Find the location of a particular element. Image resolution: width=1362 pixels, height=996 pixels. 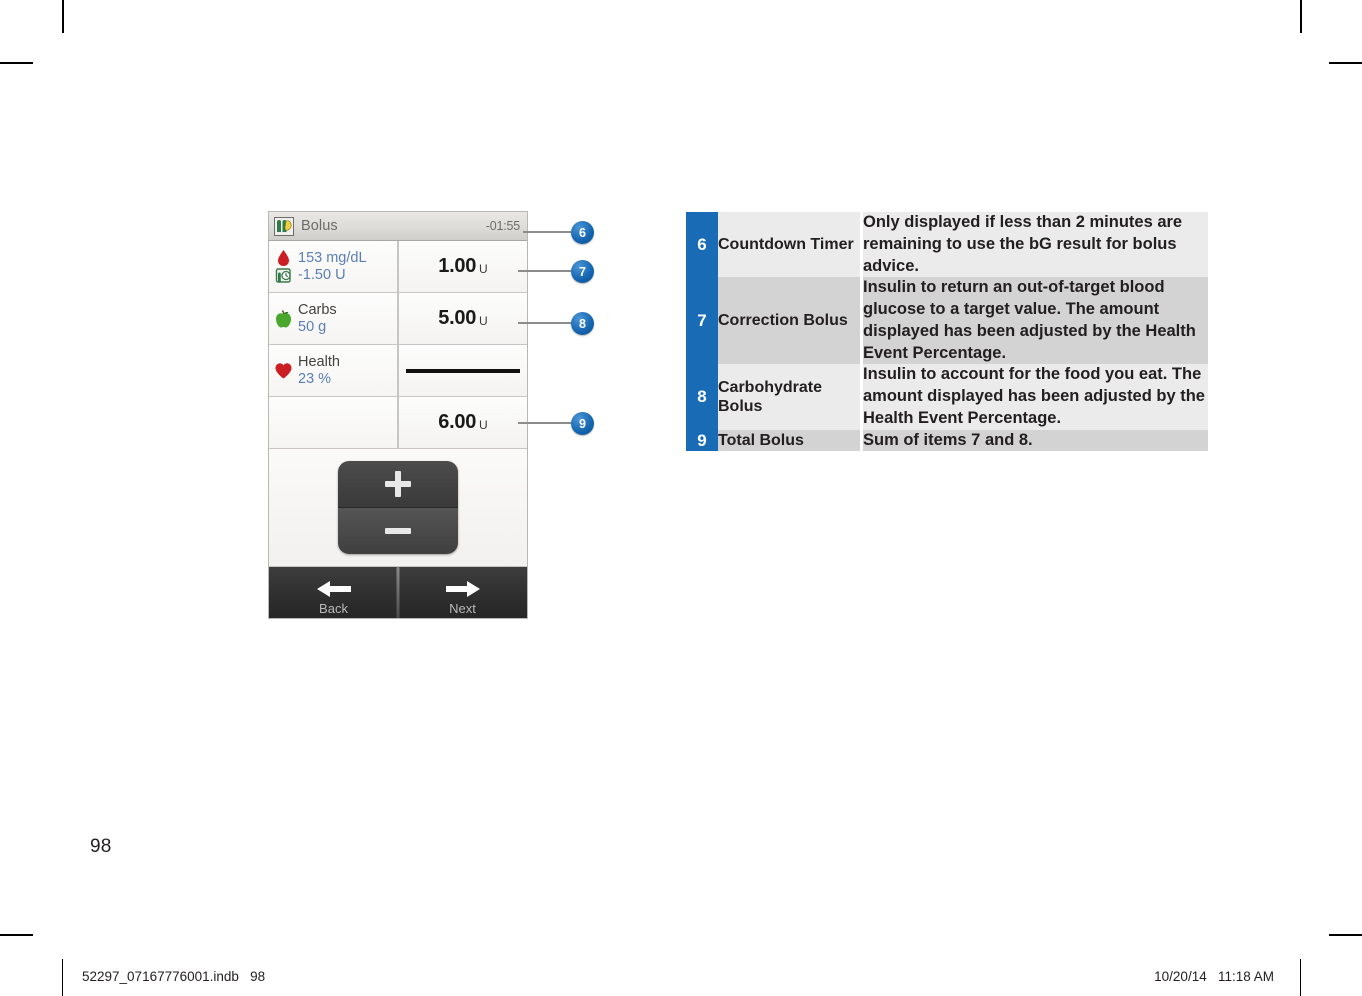

bolus-row-bg: 153 mg/dL -1.50 U 1.00 U is located at coordinates (398, 267).